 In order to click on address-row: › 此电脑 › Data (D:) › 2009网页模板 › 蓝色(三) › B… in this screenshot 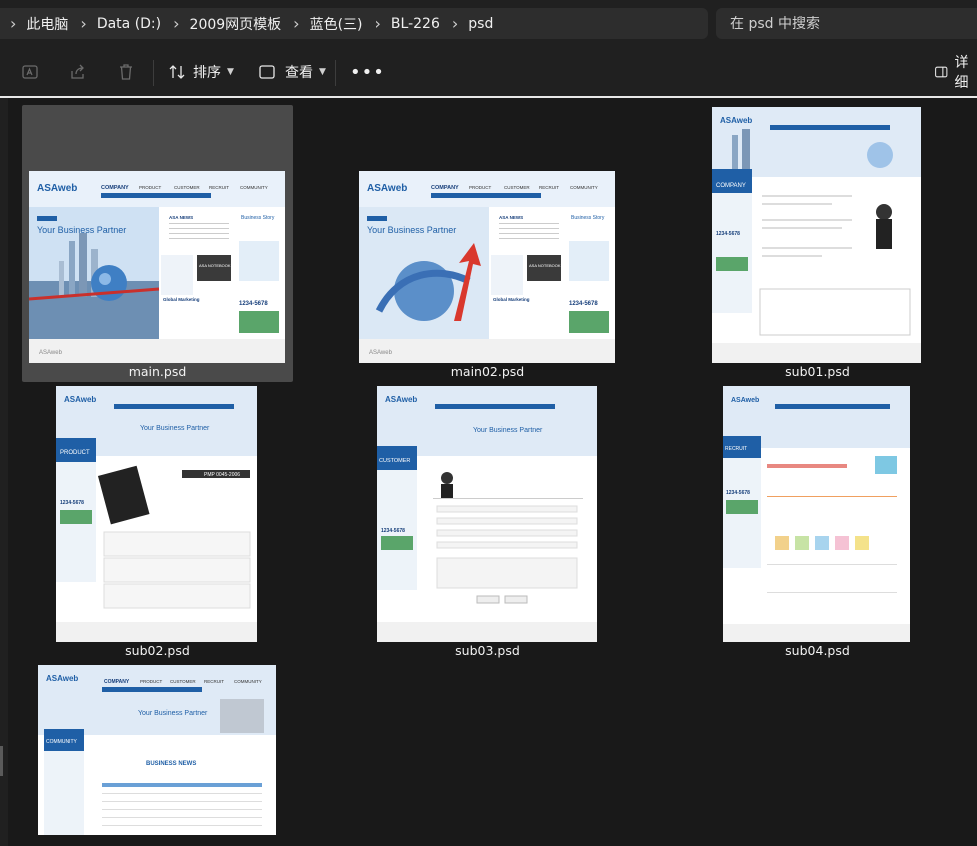, I will do `click(488, 24)`.